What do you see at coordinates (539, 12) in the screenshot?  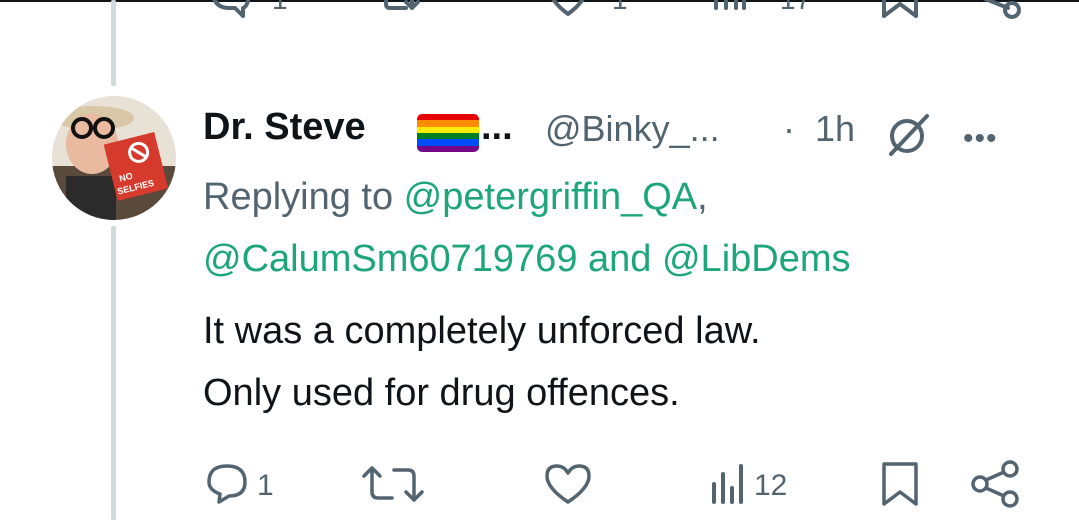 I see `previous-tweet-actions: 1 1 17` at bounding box center [539, 12].